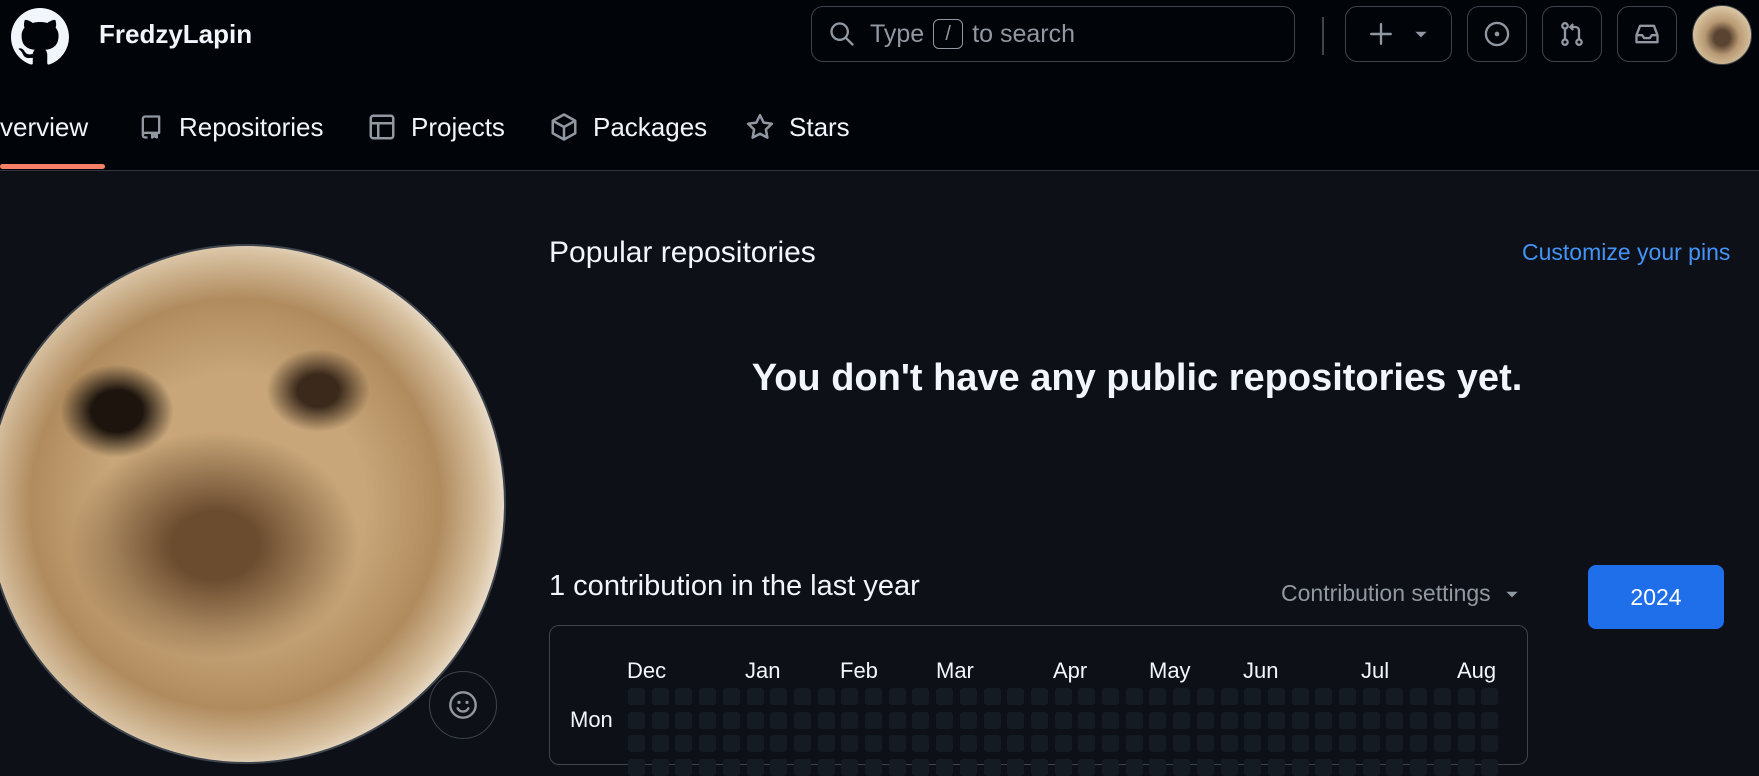 Image resolution: width=1759 pixels, height=776 pixels. What do you see at coordinates (463, 705) in the screenshot?
I see `set-status-button` at bounding box center [463, 705].